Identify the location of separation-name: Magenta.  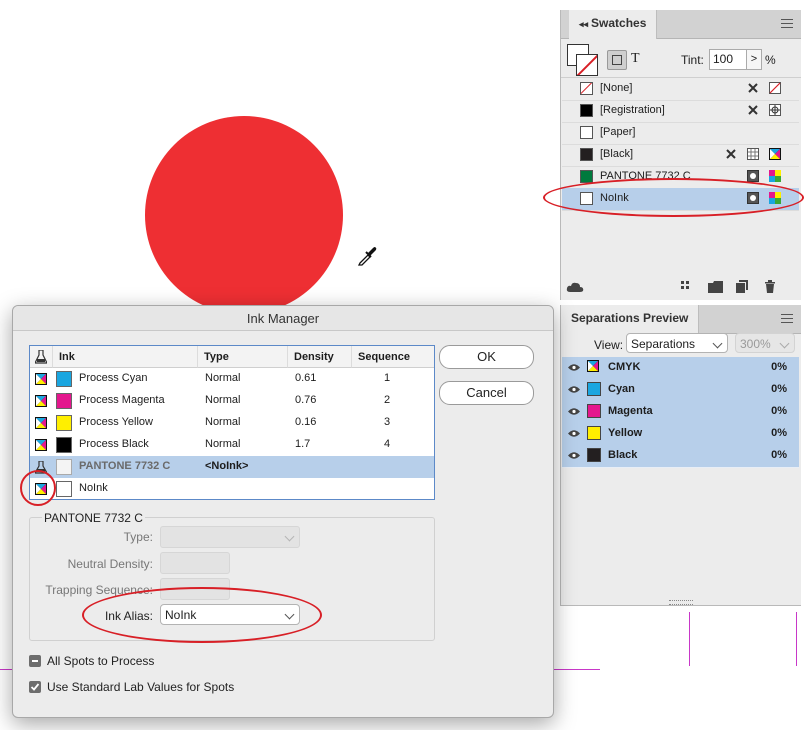
(630, 411).